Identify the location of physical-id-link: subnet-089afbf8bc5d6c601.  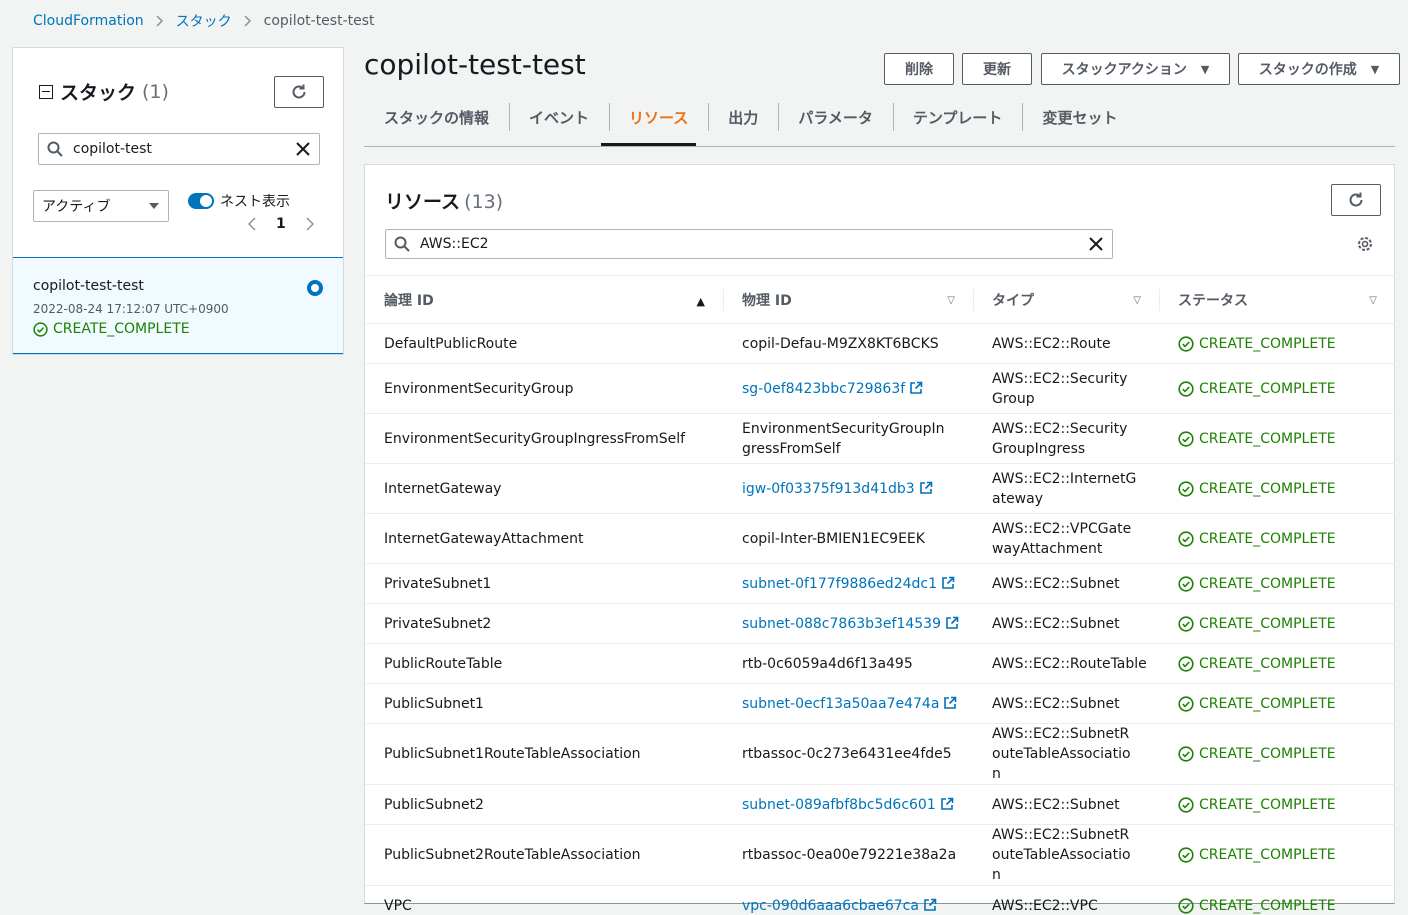
(839, 805).